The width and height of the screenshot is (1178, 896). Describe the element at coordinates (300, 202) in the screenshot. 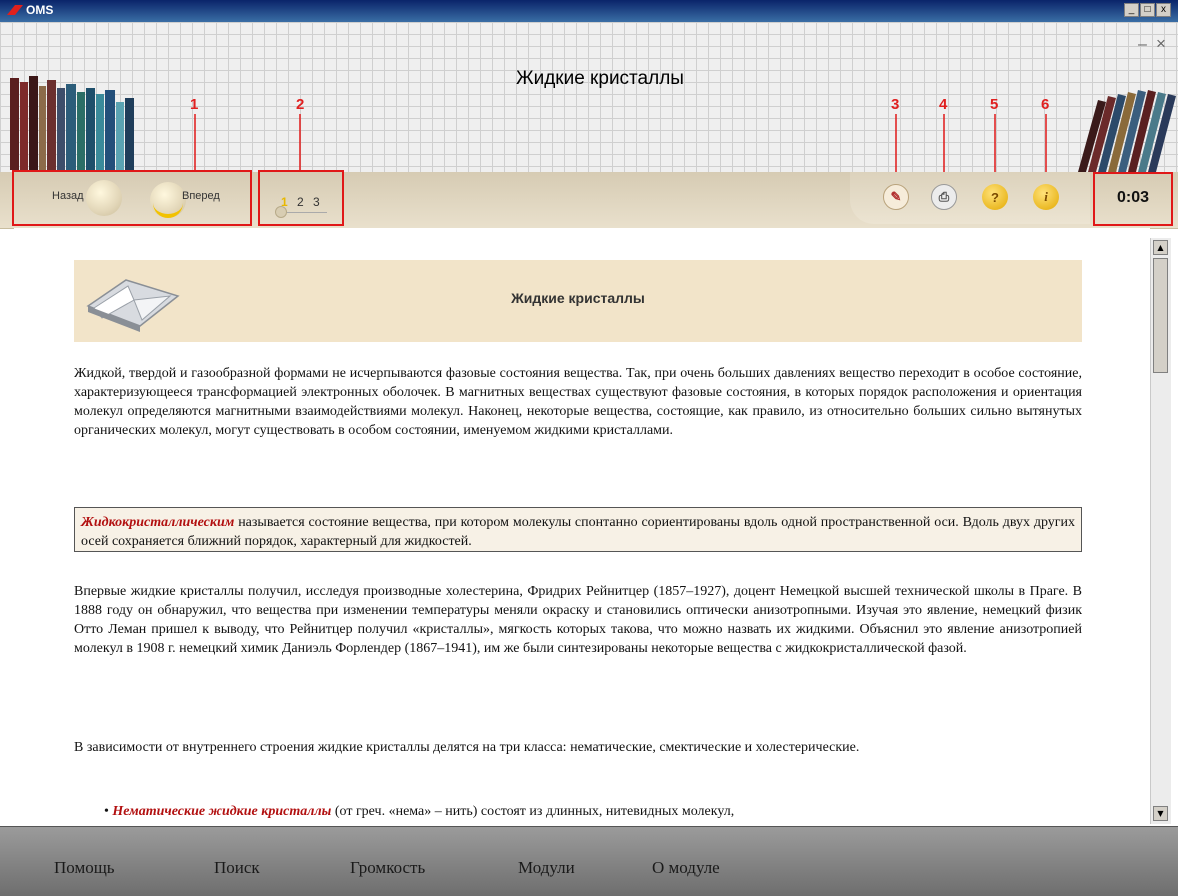

I see `page-2-link: 2` at that location.